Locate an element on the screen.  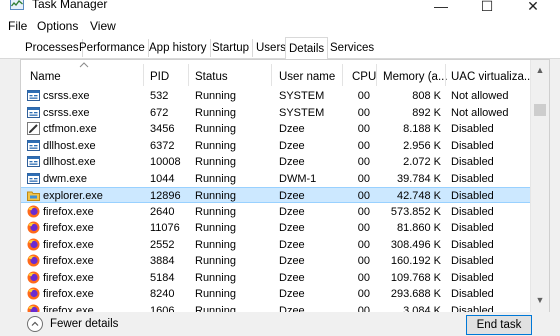
tab-performance: Performance is located at coordinates (112, 48).